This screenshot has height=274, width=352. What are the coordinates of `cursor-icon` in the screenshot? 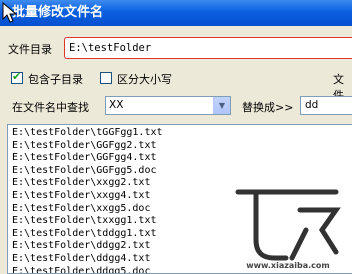 It's located at (10, 12).